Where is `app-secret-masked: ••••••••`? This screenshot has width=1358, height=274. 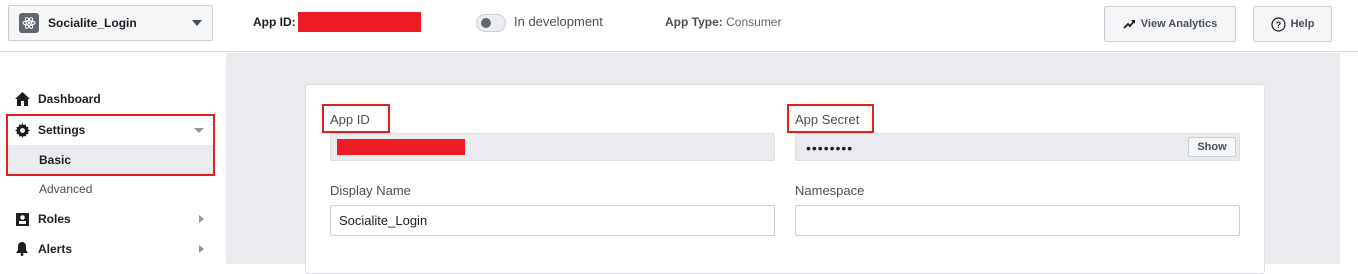 app-secret-masked: •••••••• is located at coordinates (830, 148).